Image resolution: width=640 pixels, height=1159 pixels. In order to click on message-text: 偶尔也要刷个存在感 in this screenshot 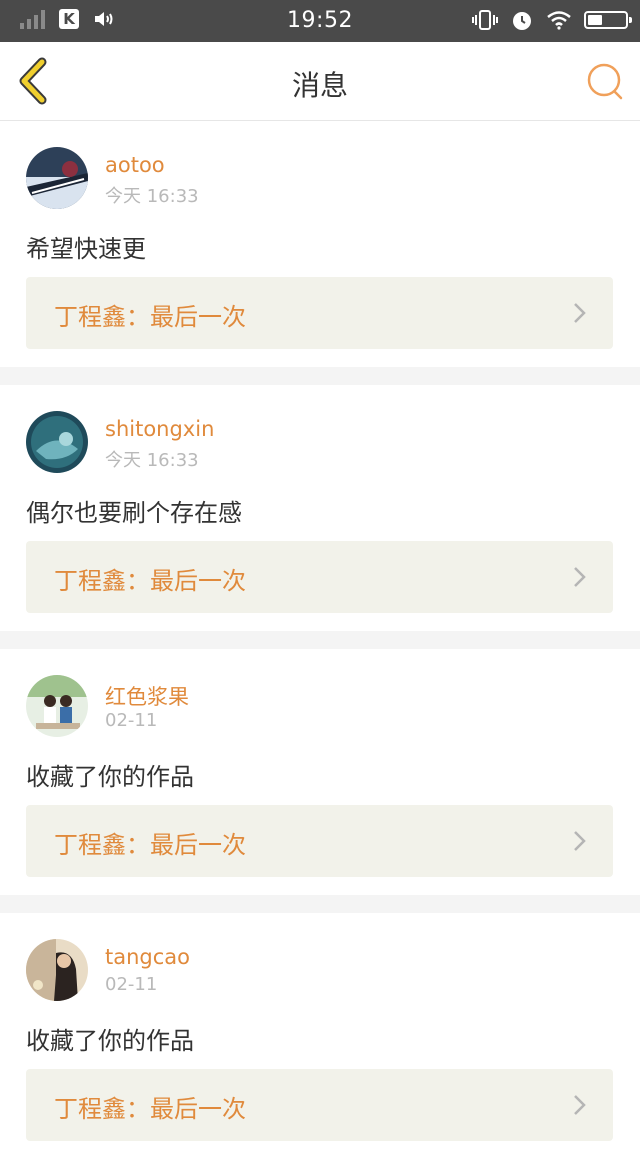, I will do `click(134, 513)`.